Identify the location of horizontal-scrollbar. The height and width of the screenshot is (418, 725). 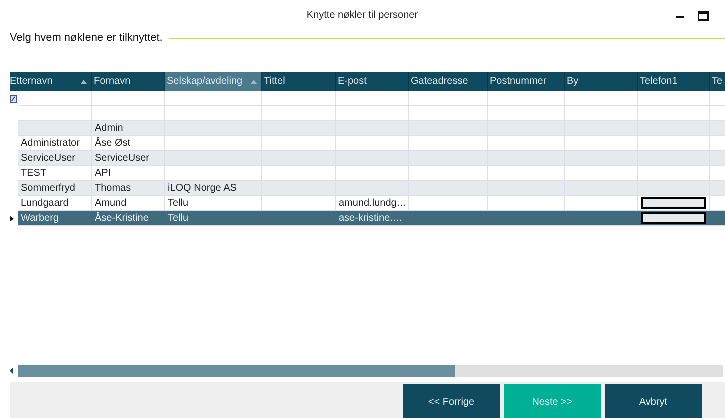
(370, 371).